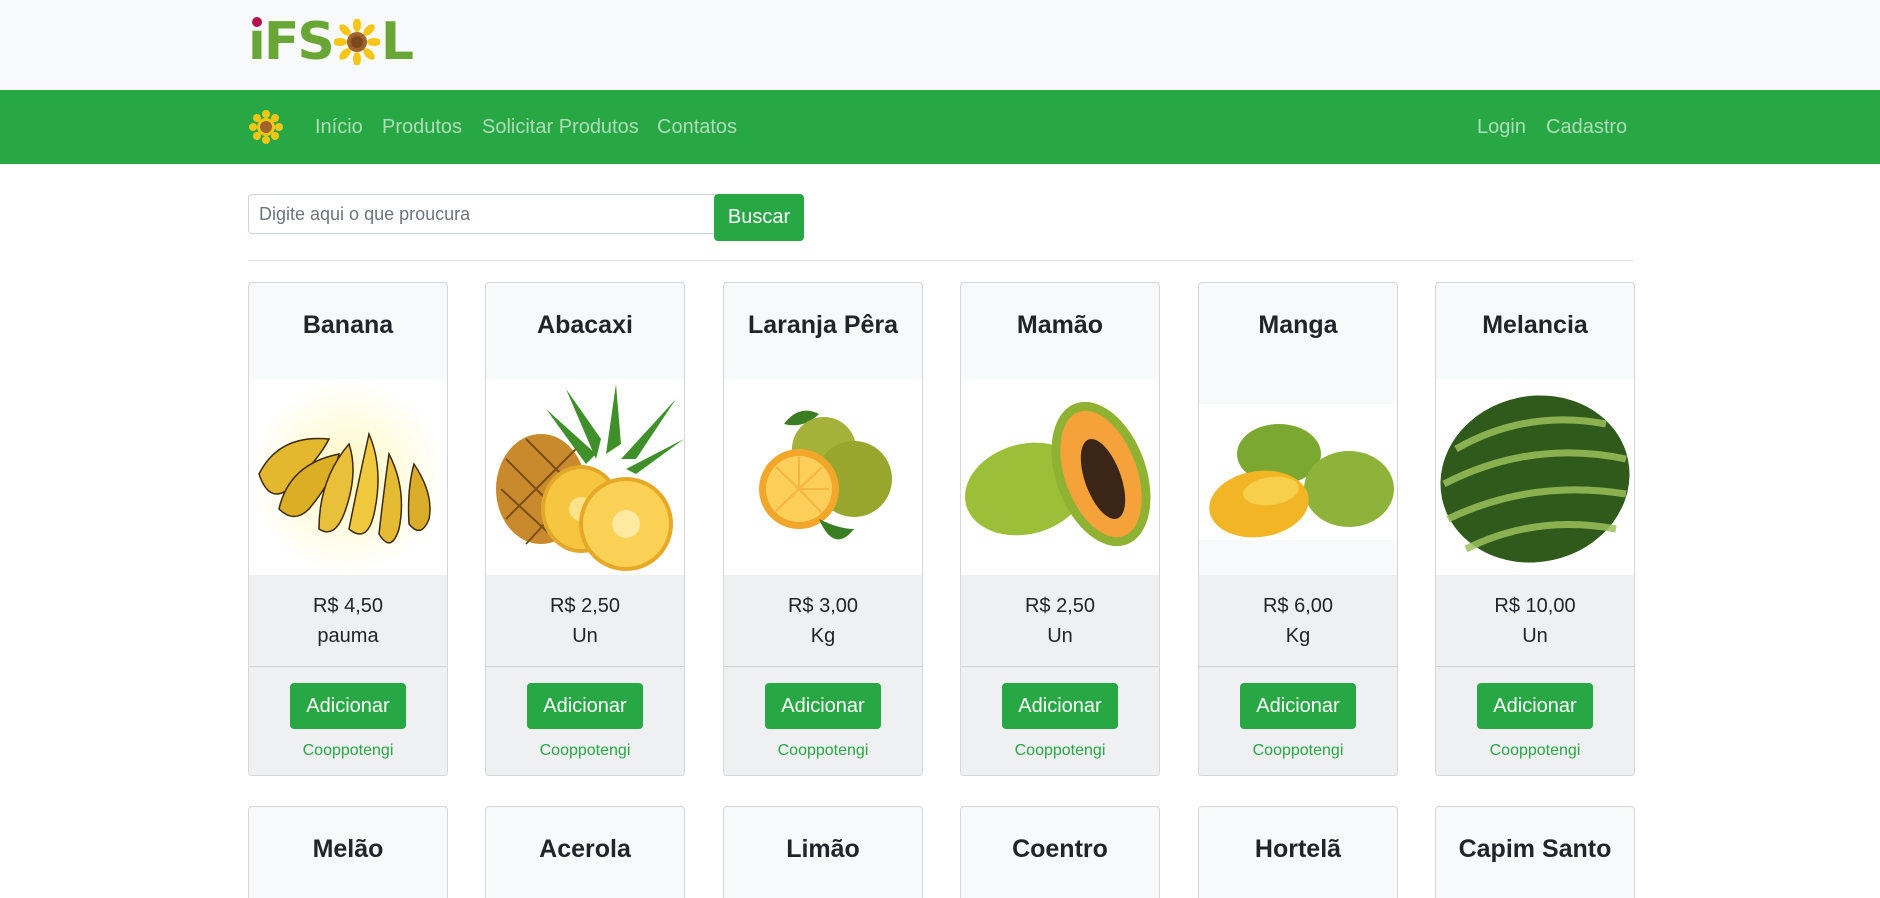 This screenshot has height=898, width=1880. I want to click on product-name: Limão, so click(823, 849).